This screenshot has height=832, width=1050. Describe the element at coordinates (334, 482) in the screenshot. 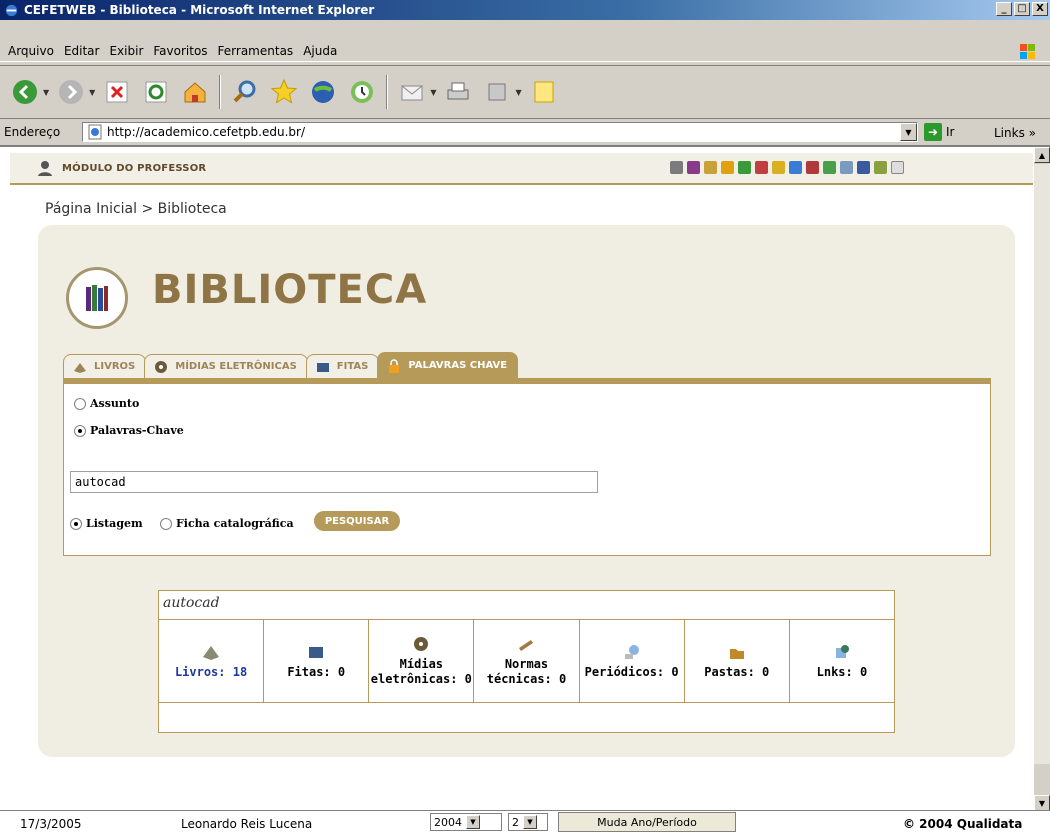

I see `keyword-input: autocad` at that location.